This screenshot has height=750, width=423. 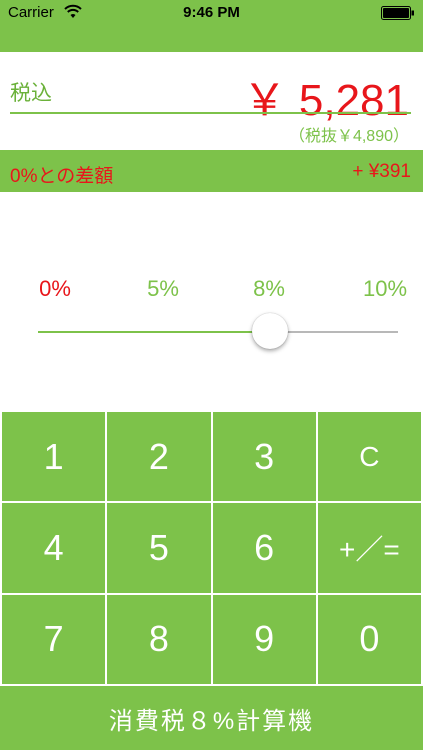 I want to click on rate-slider-track, so click(x=218, y=332).